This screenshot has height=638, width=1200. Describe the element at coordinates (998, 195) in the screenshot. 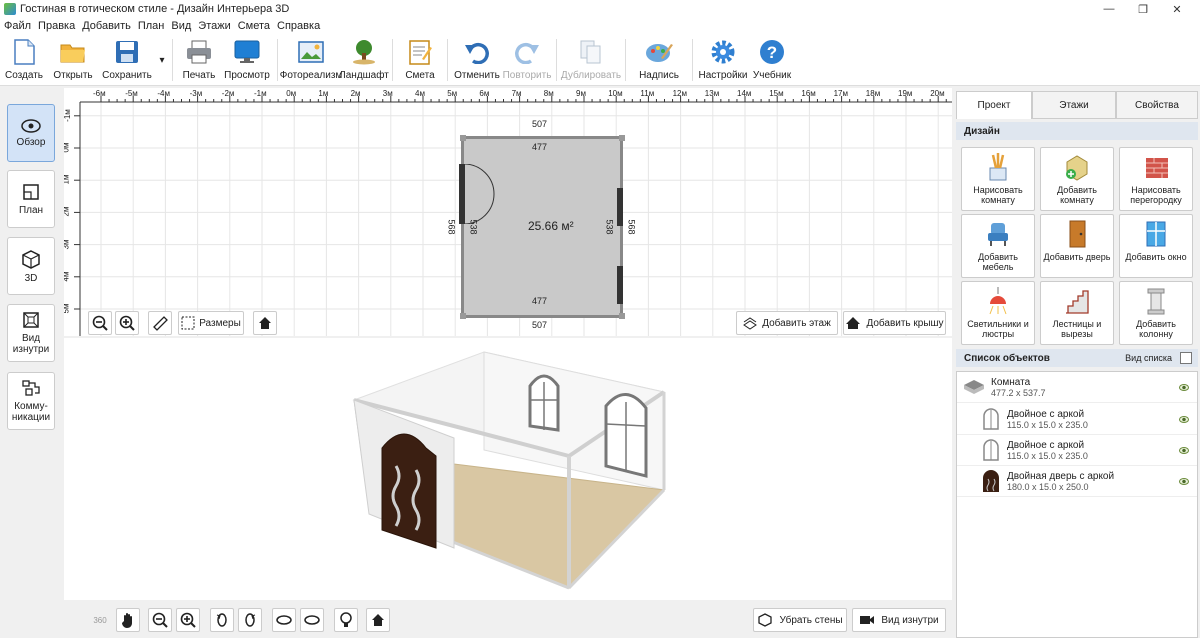

I see `draw-room-label: Нарисовать комнату` at that location.